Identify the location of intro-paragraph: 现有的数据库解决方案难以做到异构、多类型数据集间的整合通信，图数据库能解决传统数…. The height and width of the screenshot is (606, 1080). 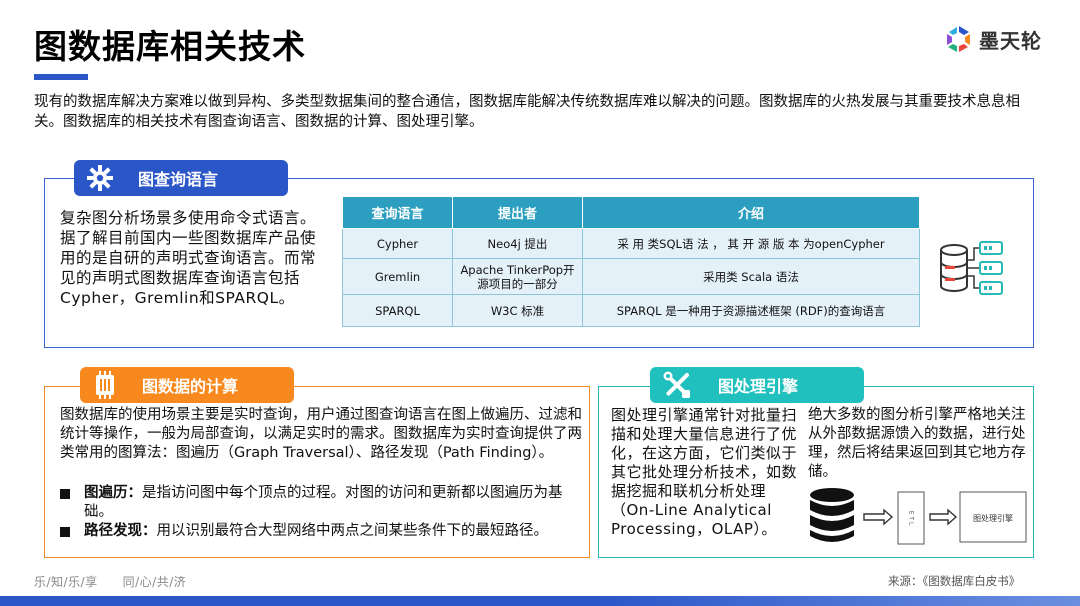
(527, 112).